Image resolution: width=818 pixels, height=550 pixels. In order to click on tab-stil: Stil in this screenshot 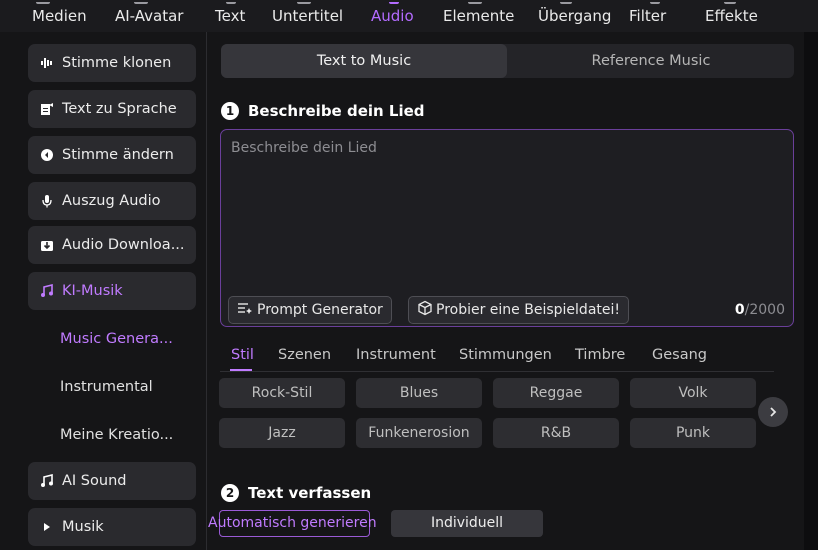, I will do `click(242, 355)`.